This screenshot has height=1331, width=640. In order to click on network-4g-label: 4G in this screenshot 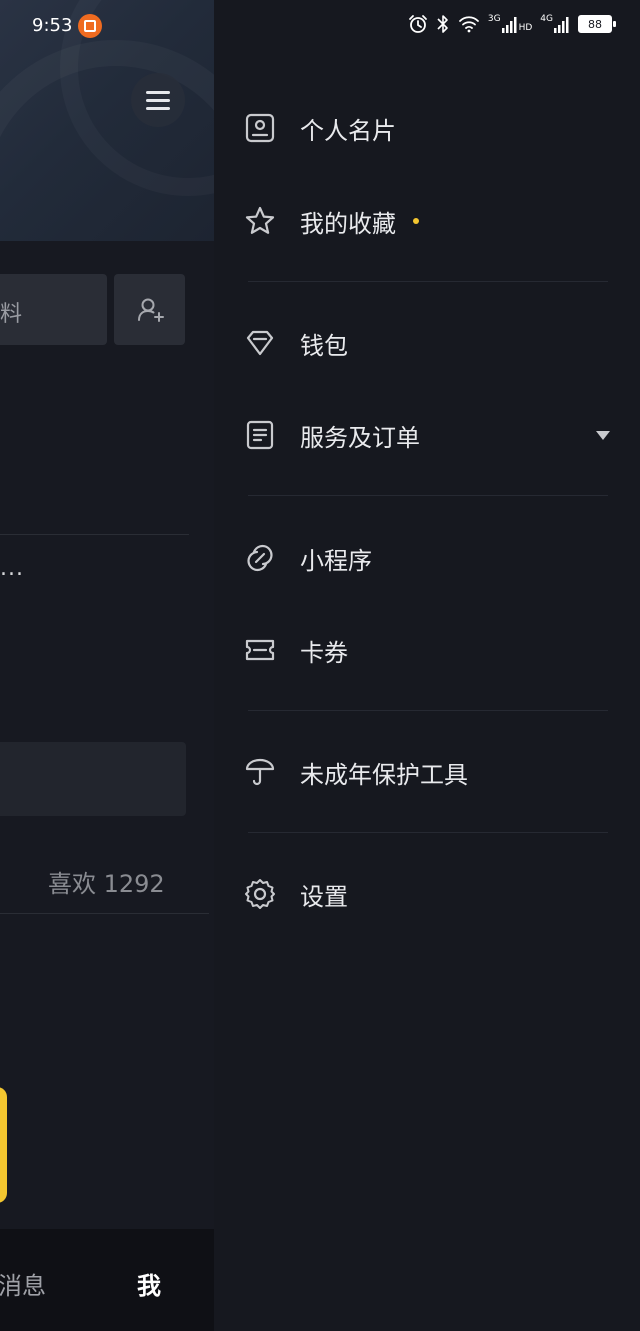, I will do `click(546, 19)`.